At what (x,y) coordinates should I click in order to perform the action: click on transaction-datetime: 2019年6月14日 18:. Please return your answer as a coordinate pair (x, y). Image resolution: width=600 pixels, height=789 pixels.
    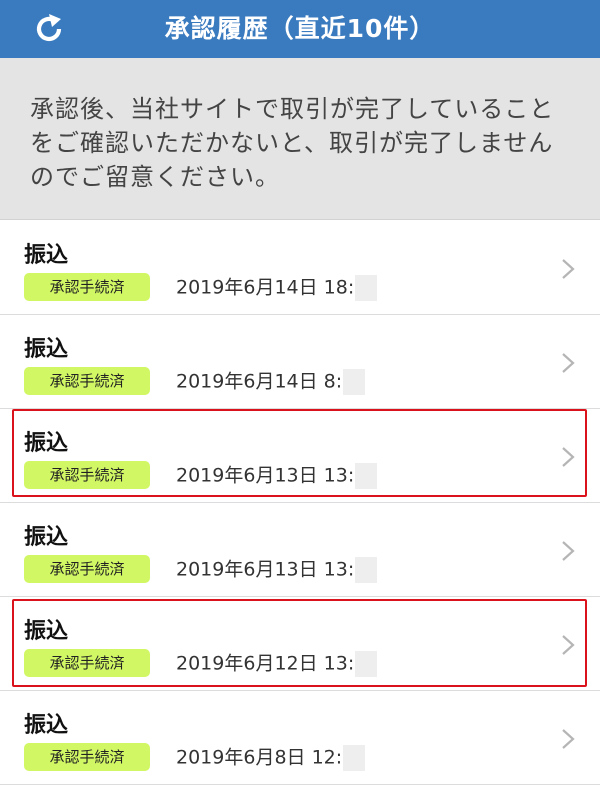
    Looking at the image, I should click on (277, 288).